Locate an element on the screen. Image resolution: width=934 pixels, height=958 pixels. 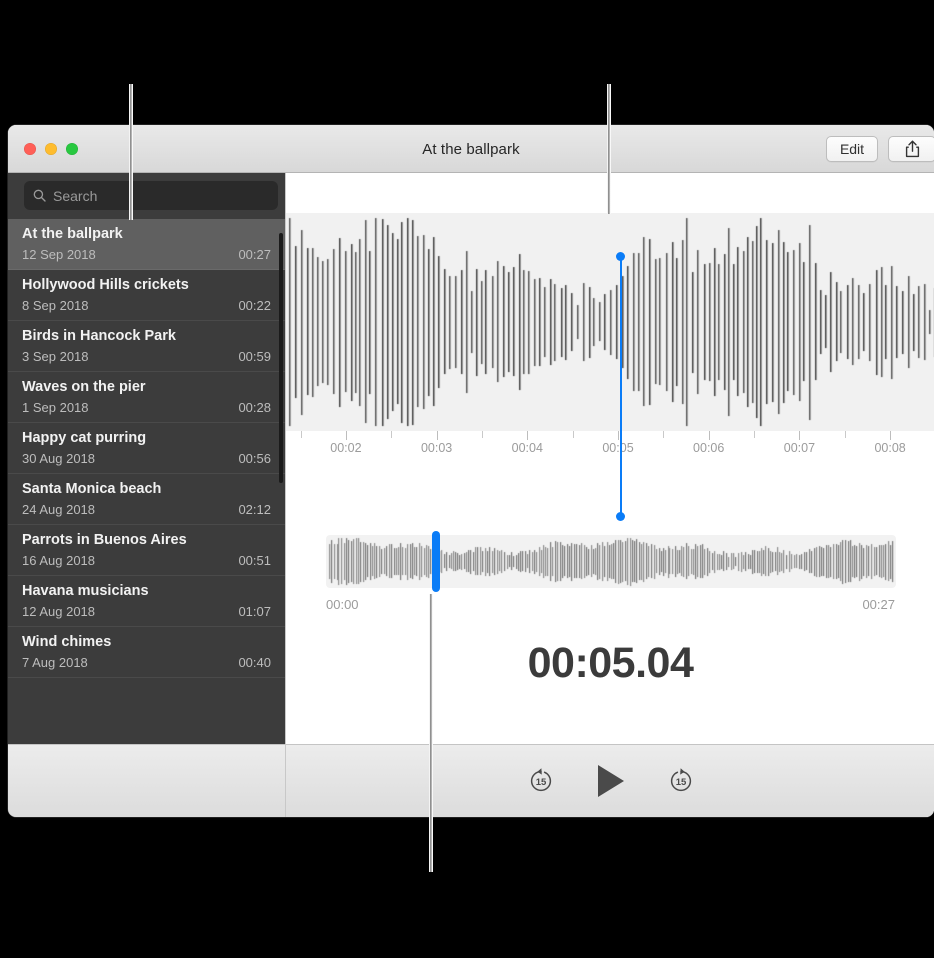
search-area: Search is located at coordinates (146, 196).